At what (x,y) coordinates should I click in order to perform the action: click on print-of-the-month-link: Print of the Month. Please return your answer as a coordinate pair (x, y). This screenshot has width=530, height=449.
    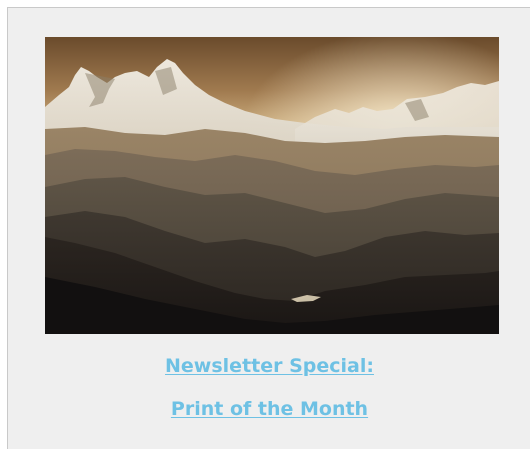
    Looking at the image, I should click on (269, 409).